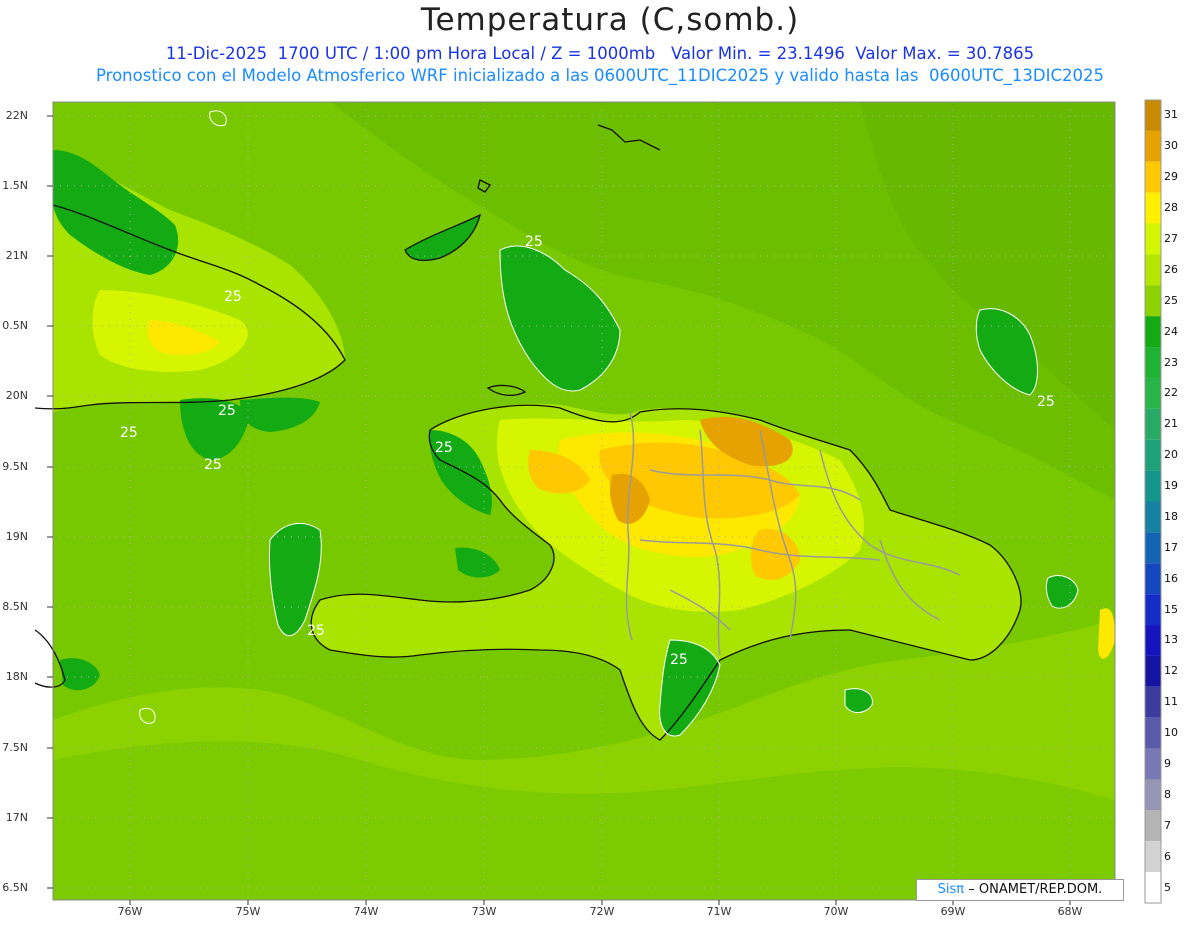 This screenshot has width=1200, height=927. Describe the element at coordinates (15, 325) in the screenshot. I see `lat-tick-label: 0.5N` at that location.